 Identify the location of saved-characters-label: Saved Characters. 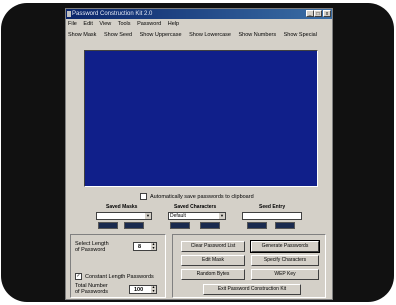
(195, 207).